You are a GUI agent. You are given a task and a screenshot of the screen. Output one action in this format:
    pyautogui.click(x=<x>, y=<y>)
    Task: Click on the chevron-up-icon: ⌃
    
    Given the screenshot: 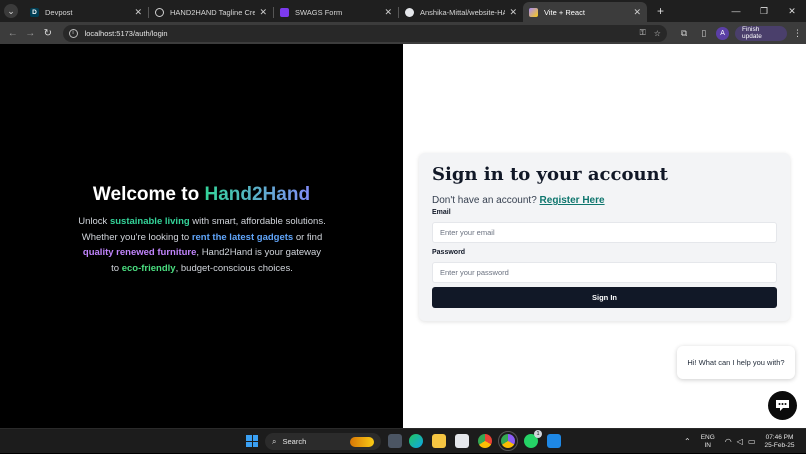 What is the action you would take?
    pyautogui.click(x=687, y=441)
    